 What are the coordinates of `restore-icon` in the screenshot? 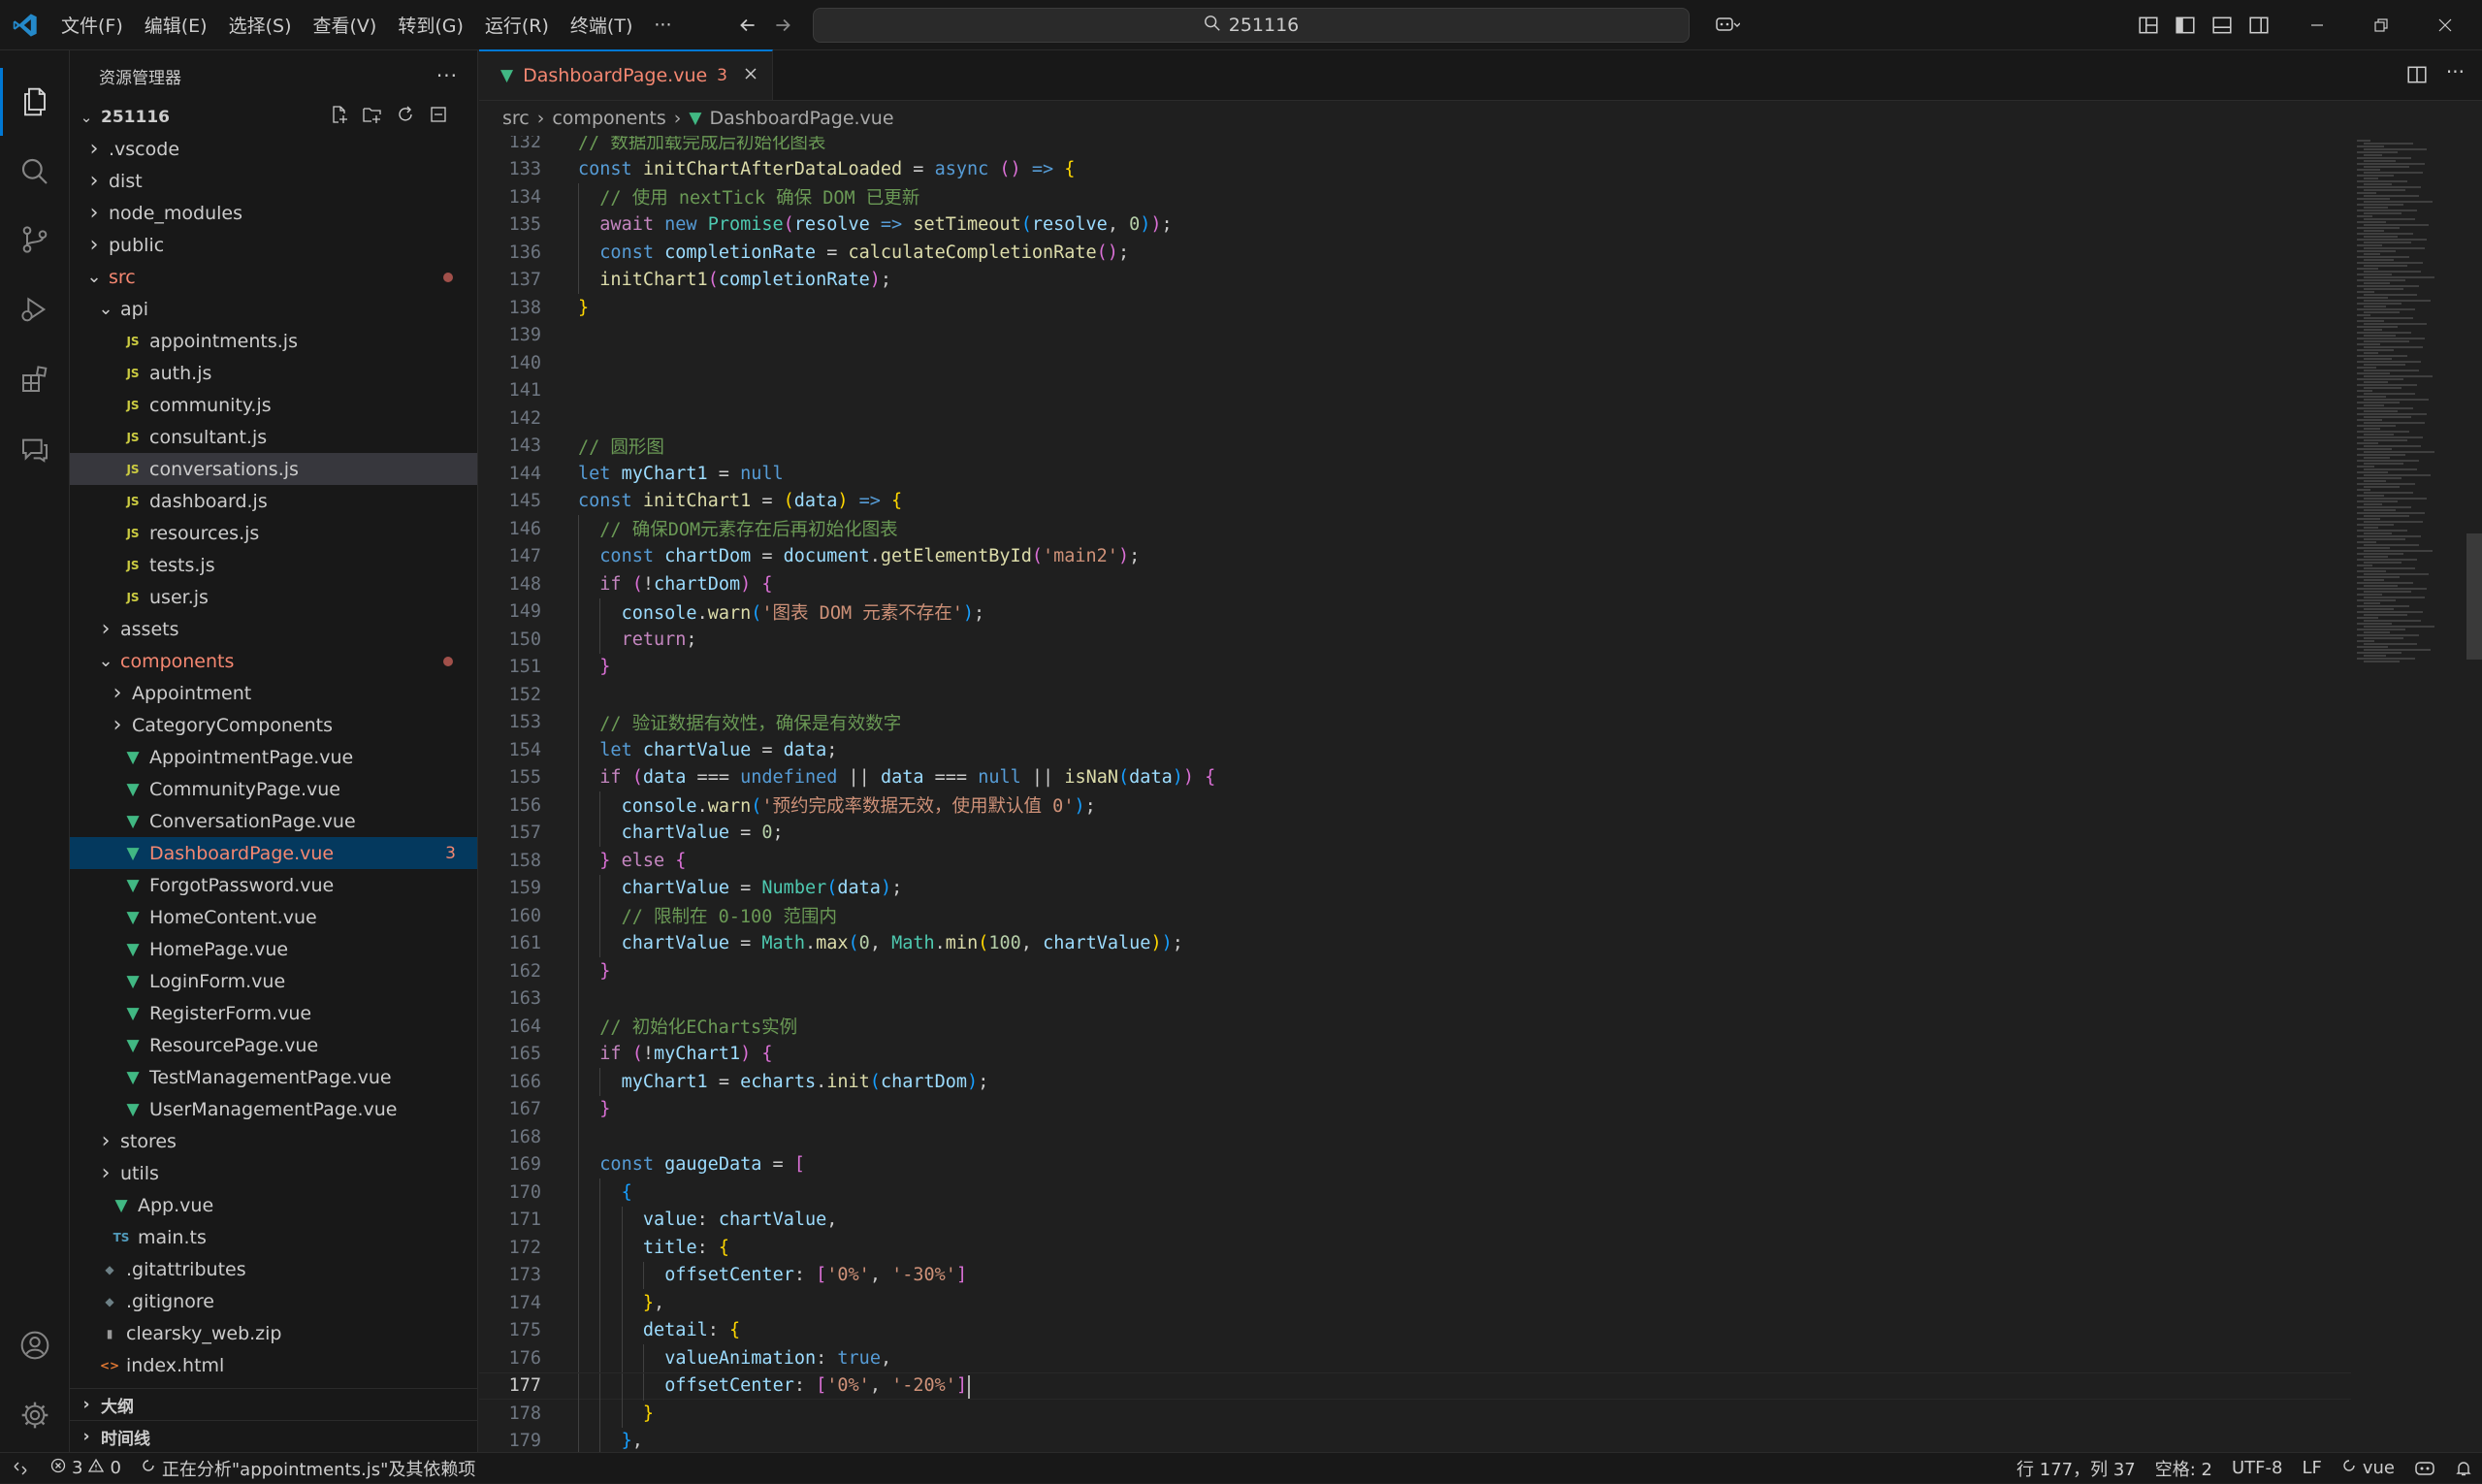 It's located at (2381, 25).